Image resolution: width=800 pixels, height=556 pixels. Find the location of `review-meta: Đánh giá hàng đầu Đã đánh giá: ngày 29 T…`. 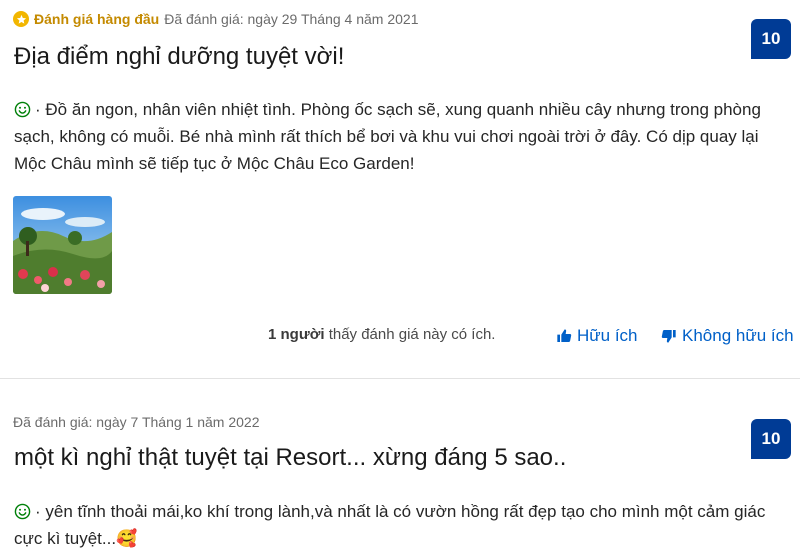

review-meta: Đánh giá hàng đầu Đã đánh giá: ngày 29 T… is located at coordinates (216, 19).